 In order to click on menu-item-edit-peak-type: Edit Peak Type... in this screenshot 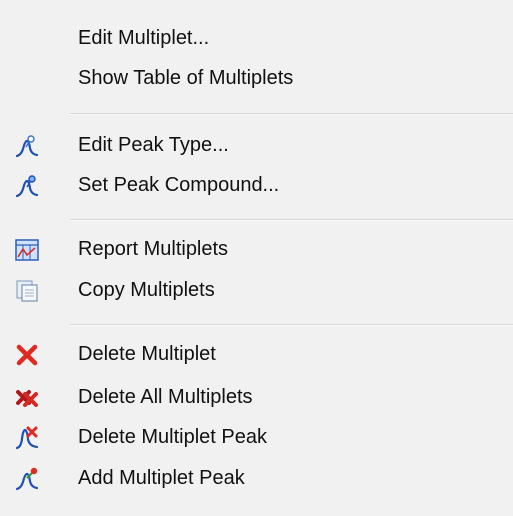, I will do `click(256, 145)`.